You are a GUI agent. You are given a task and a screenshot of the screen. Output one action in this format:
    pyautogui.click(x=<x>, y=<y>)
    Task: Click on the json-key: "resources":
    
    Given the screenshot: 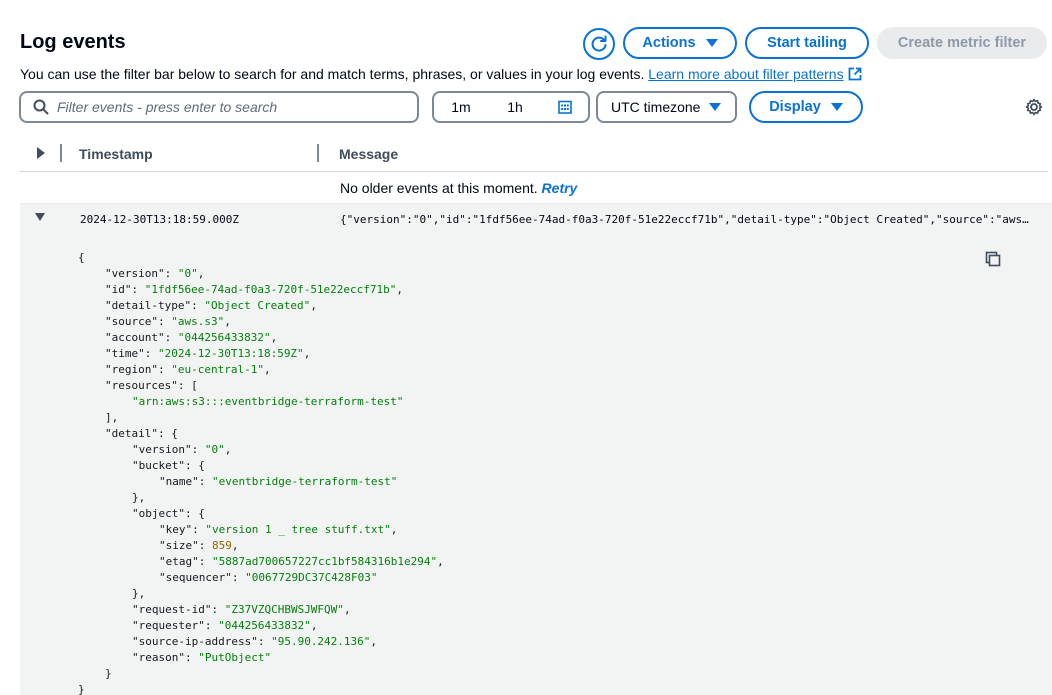 What is the action you would take?
    pyautogui.click(x=148, y=385)
    